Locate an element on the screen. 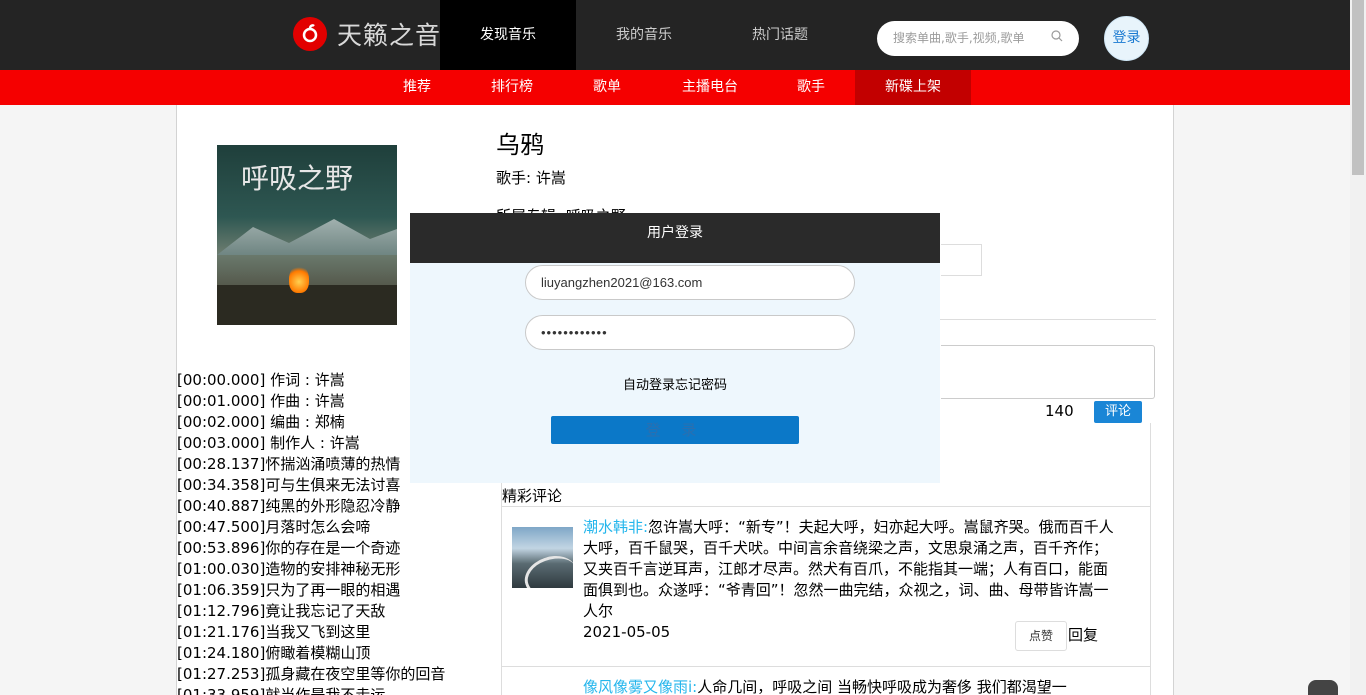  cover-title: 呼吸之野 is located at coordinates (297, 178).